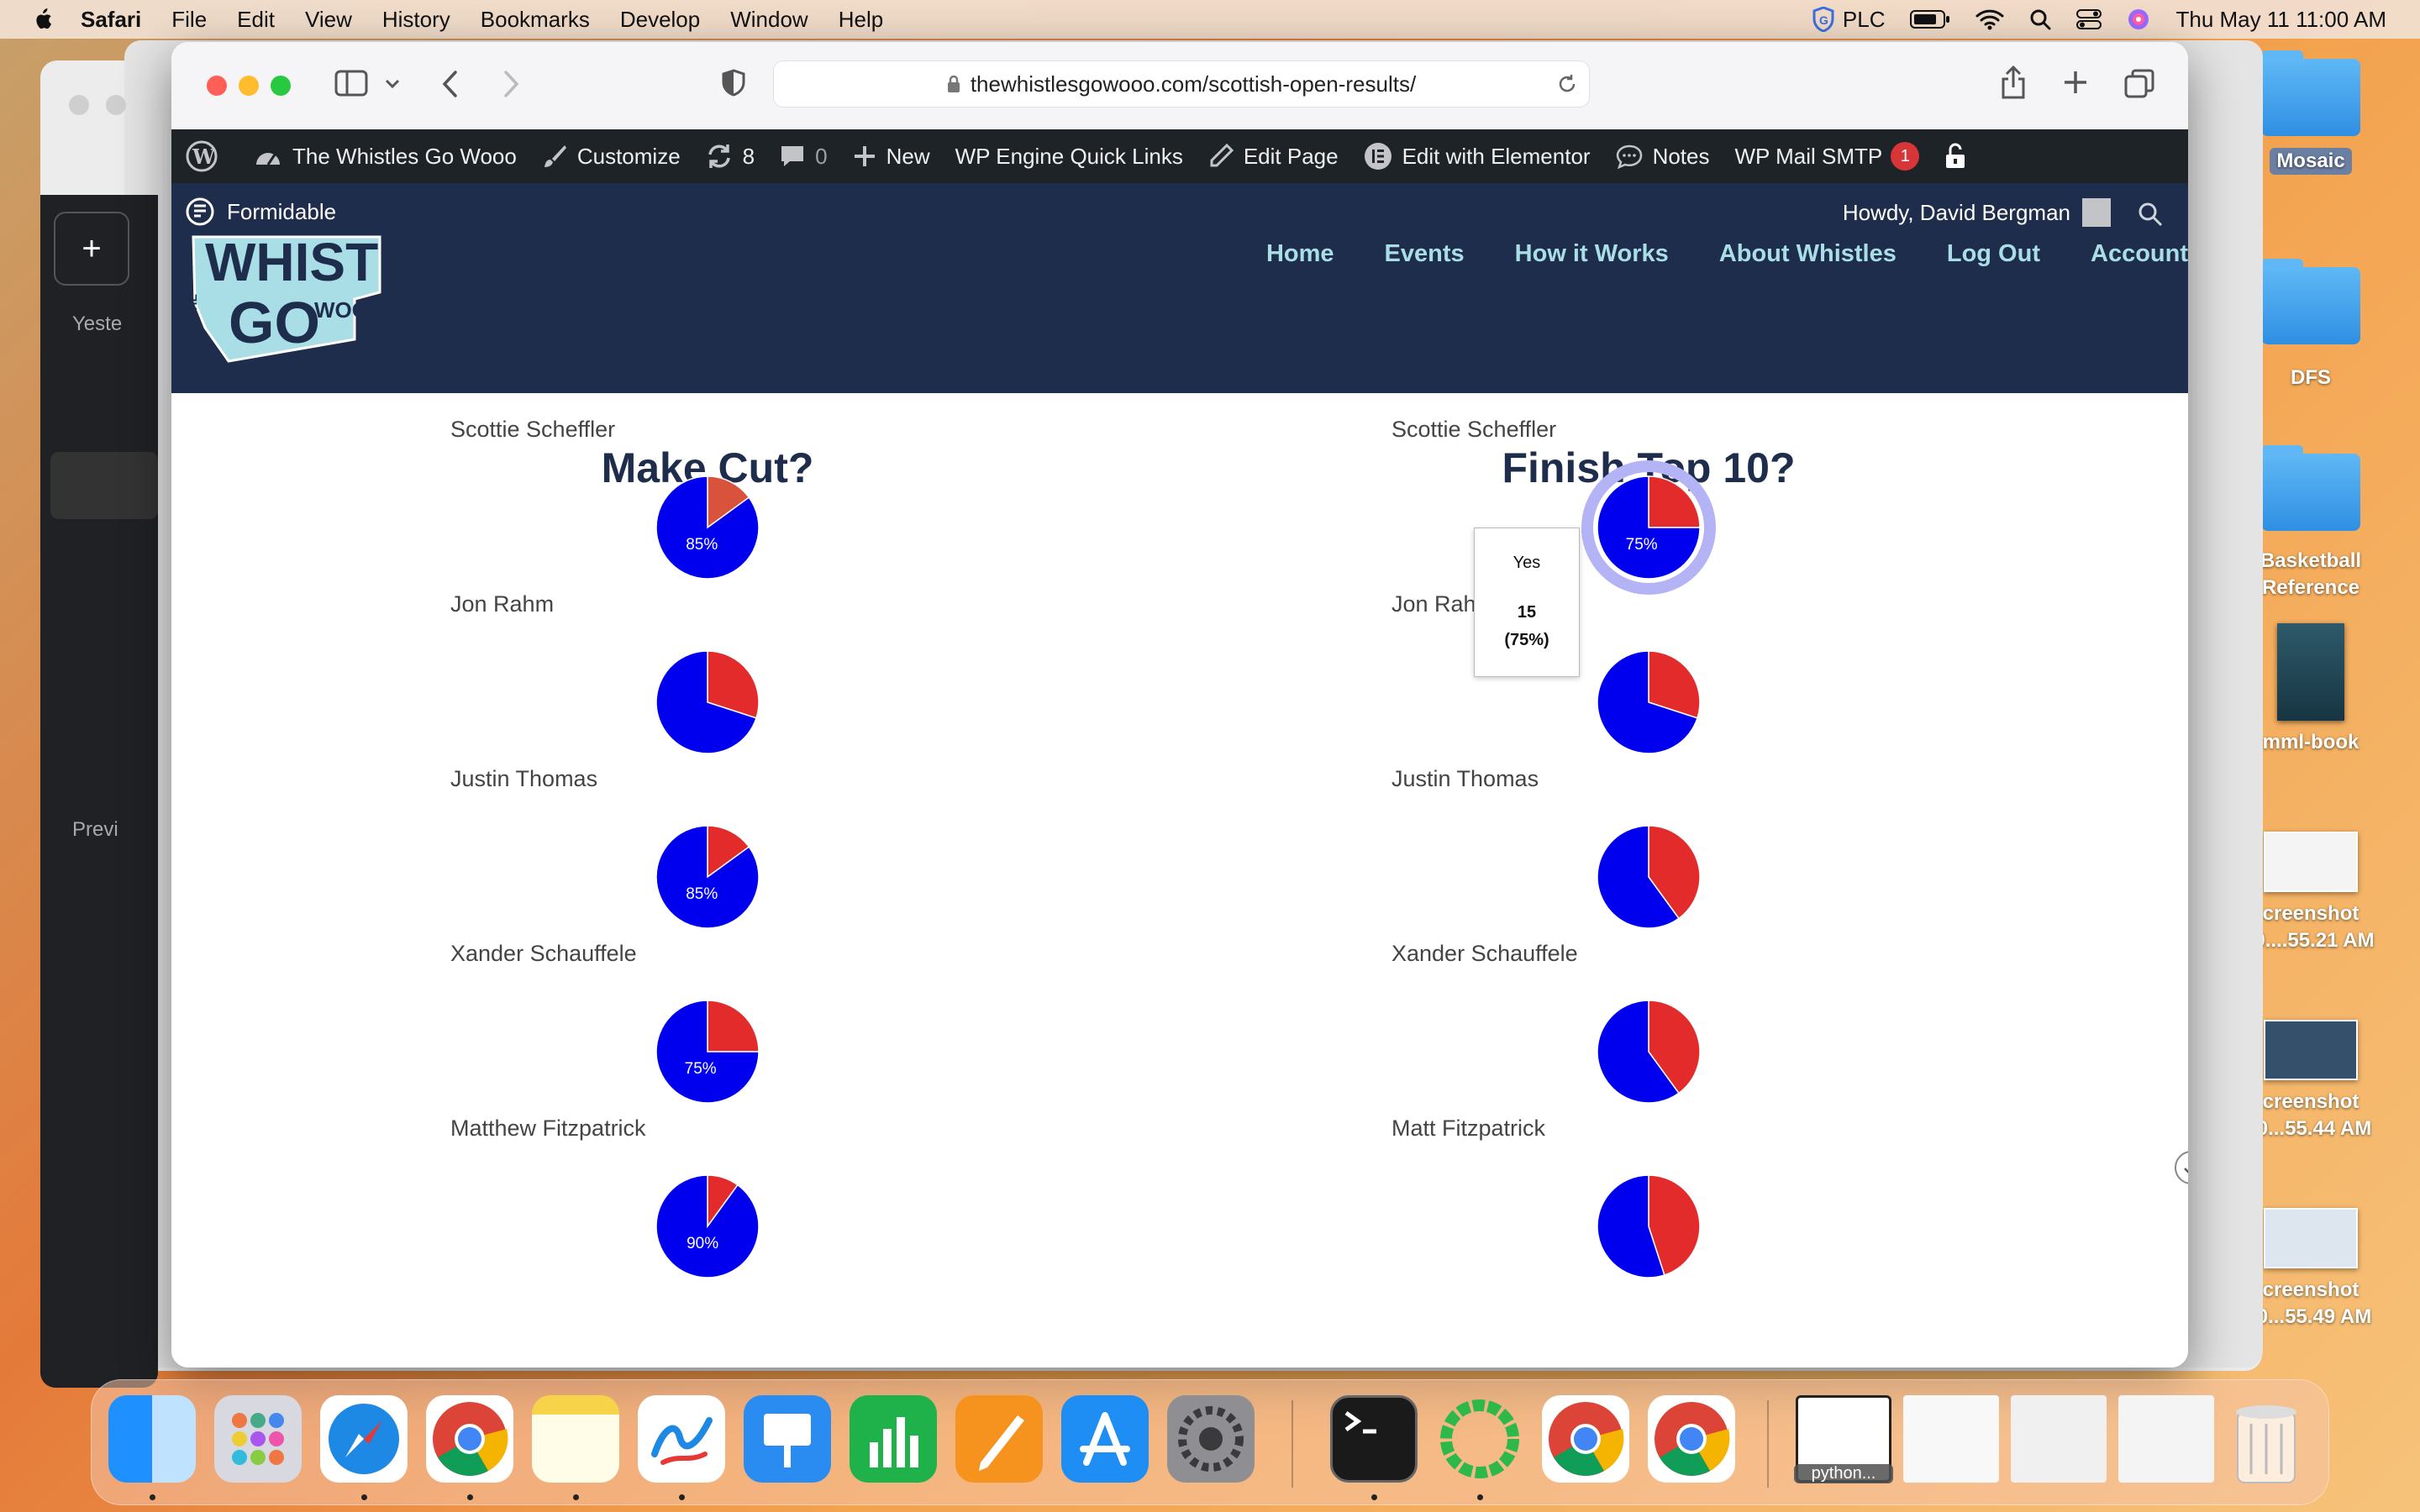 Image resolution: width=2420 pixels, height=1512 pixels. Describe the element at coordinates (702, 545) in the screenshot. I see `pie-data-label: 85%` at that location.